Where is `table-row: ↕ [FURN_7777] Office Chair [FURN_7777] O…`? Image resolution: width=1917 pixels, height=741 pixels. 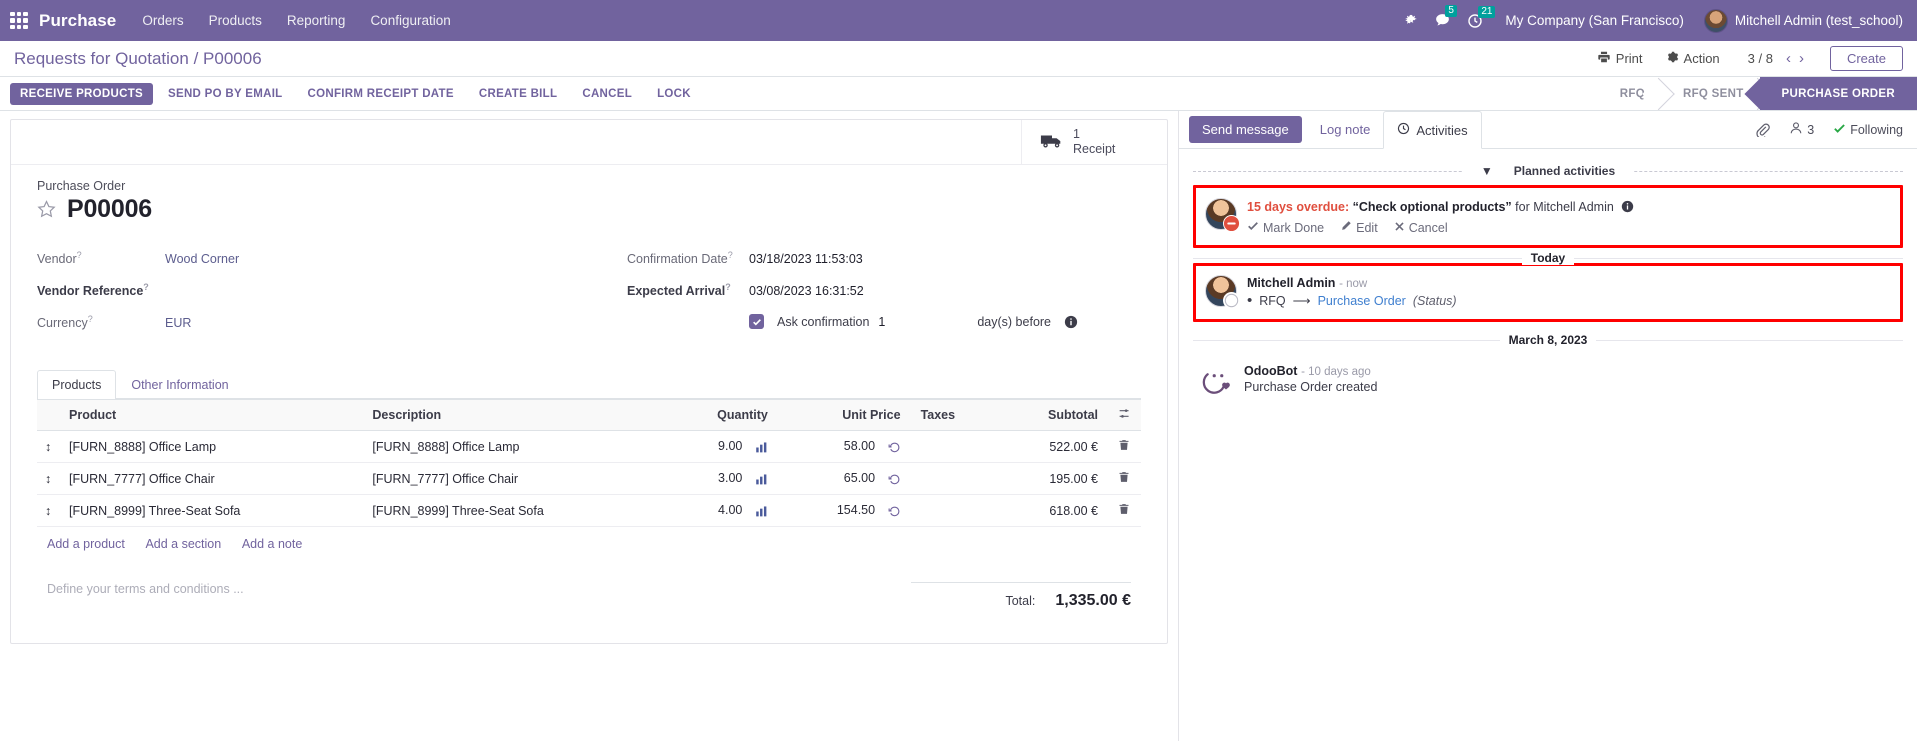 table-row: ↕ [FURN_7777] Office Chair [FURN_7777] O… is located at coordinates (589, 478).